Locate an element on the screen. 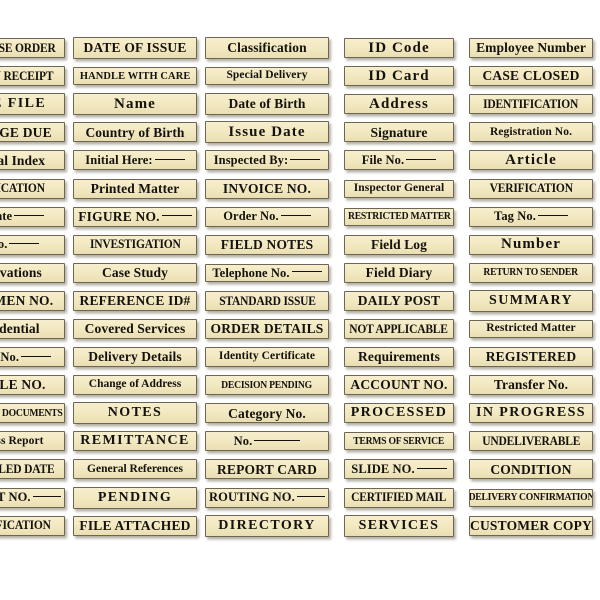 The image size is (600, 600). label-sticker: IN PROGRESS is located at coordinates (531, 413).